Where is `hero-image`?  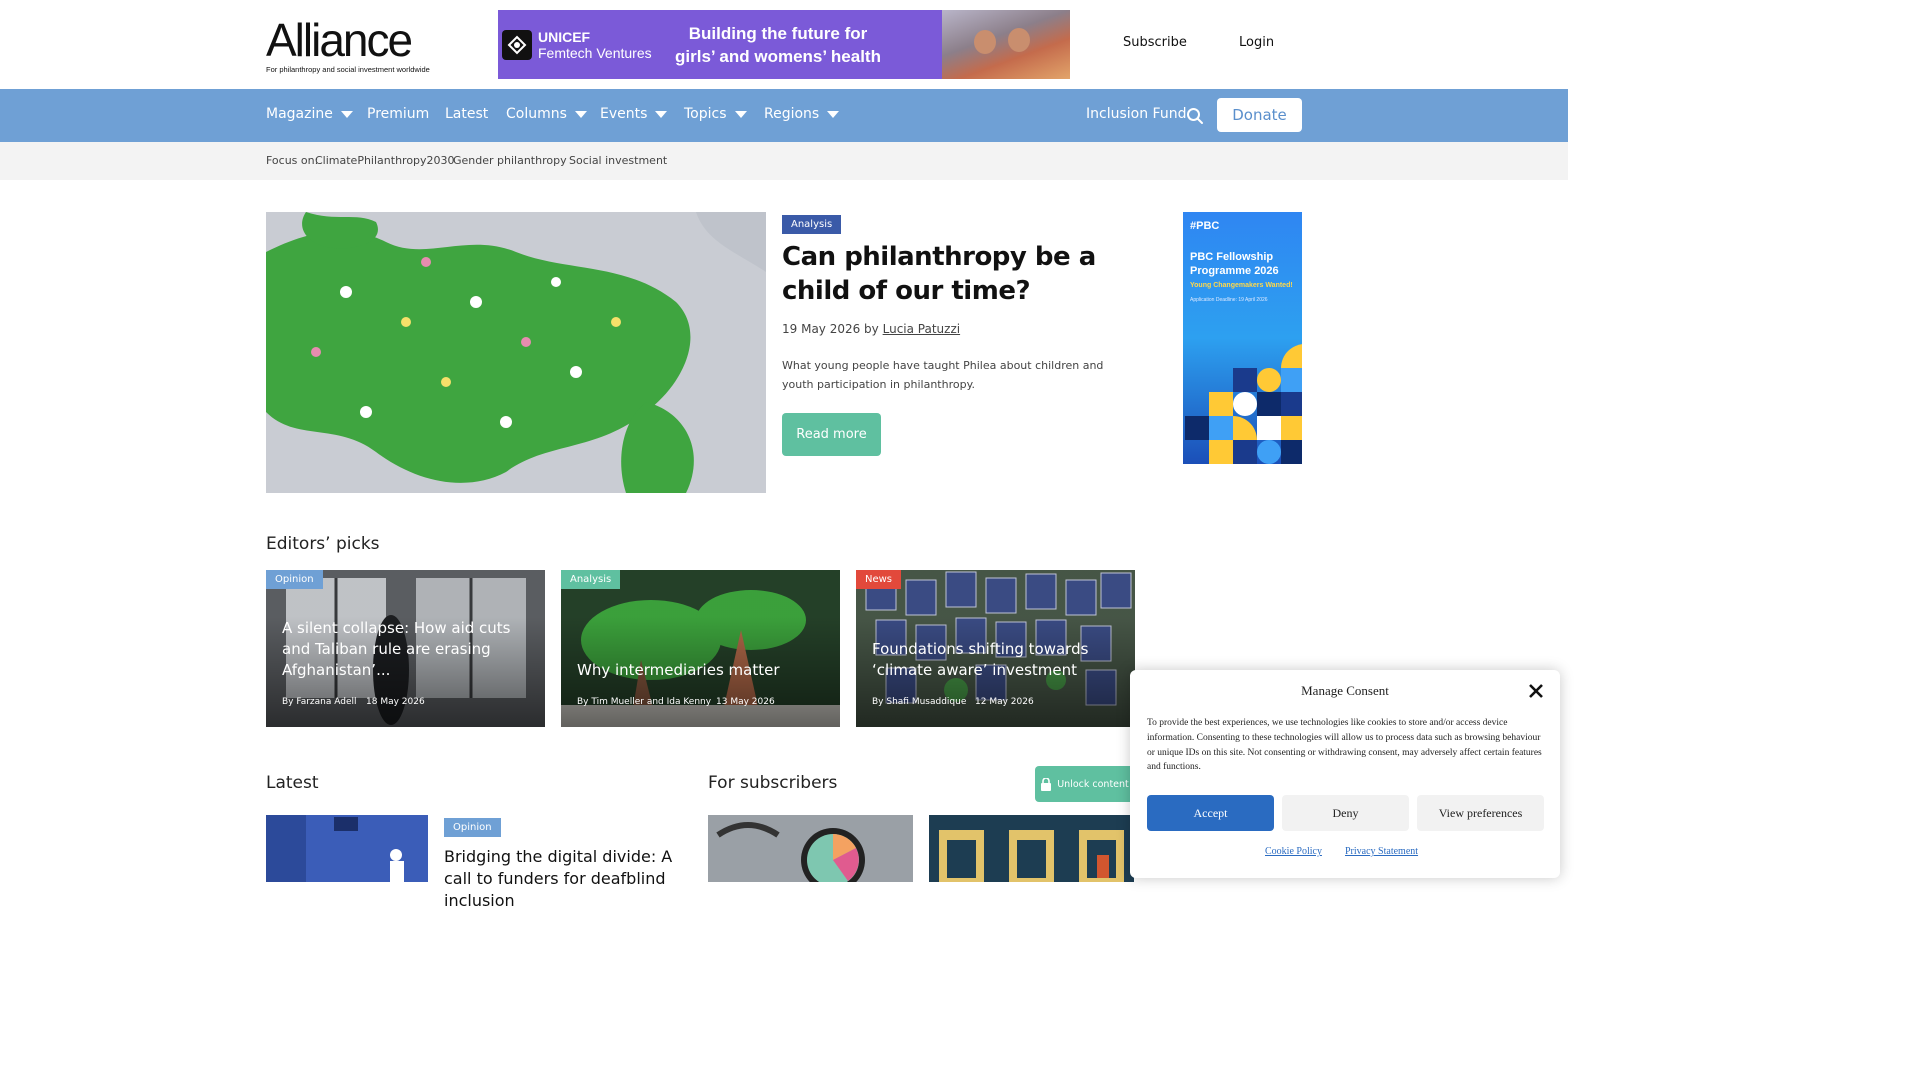 hero-image is located at coordinates (516, 352).